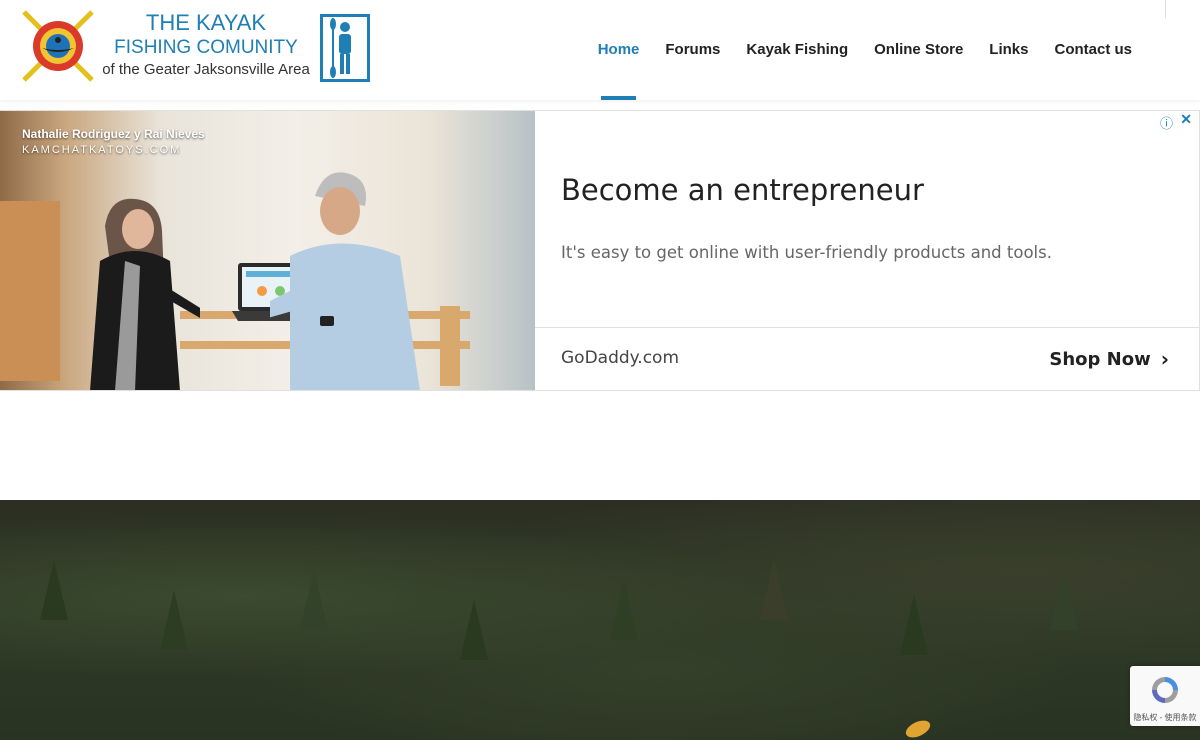 This screenshot has width=1200, height=740. I want to click on woman-figure, so click(145, 294).